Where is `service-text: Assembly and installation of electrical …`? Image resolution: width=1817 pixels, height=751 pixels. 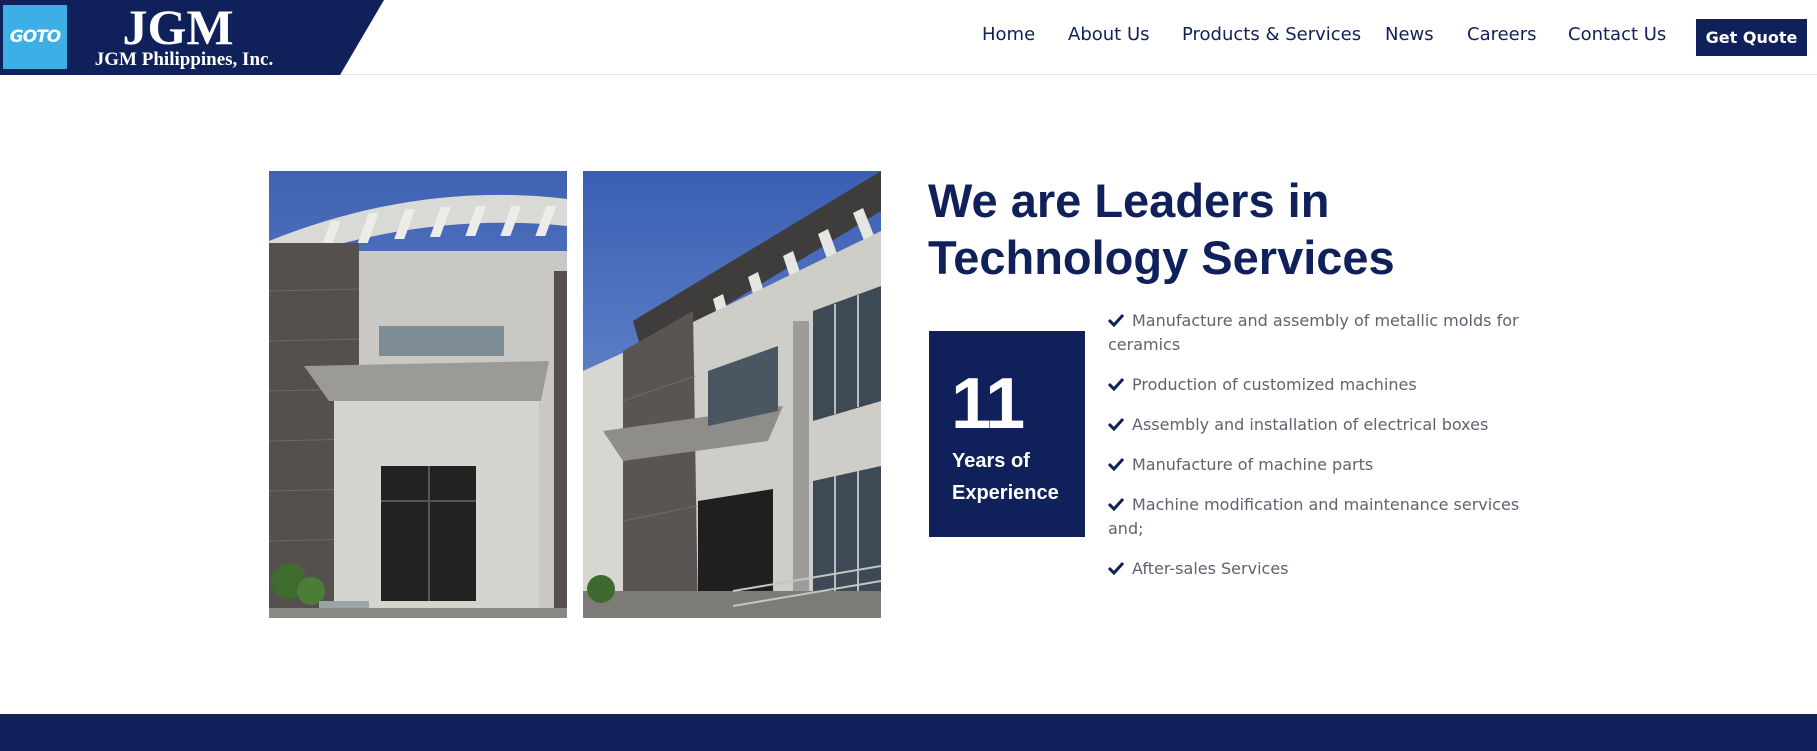
service-text: Assembly and installation of electrical … is located at coordinates (1310, 424).